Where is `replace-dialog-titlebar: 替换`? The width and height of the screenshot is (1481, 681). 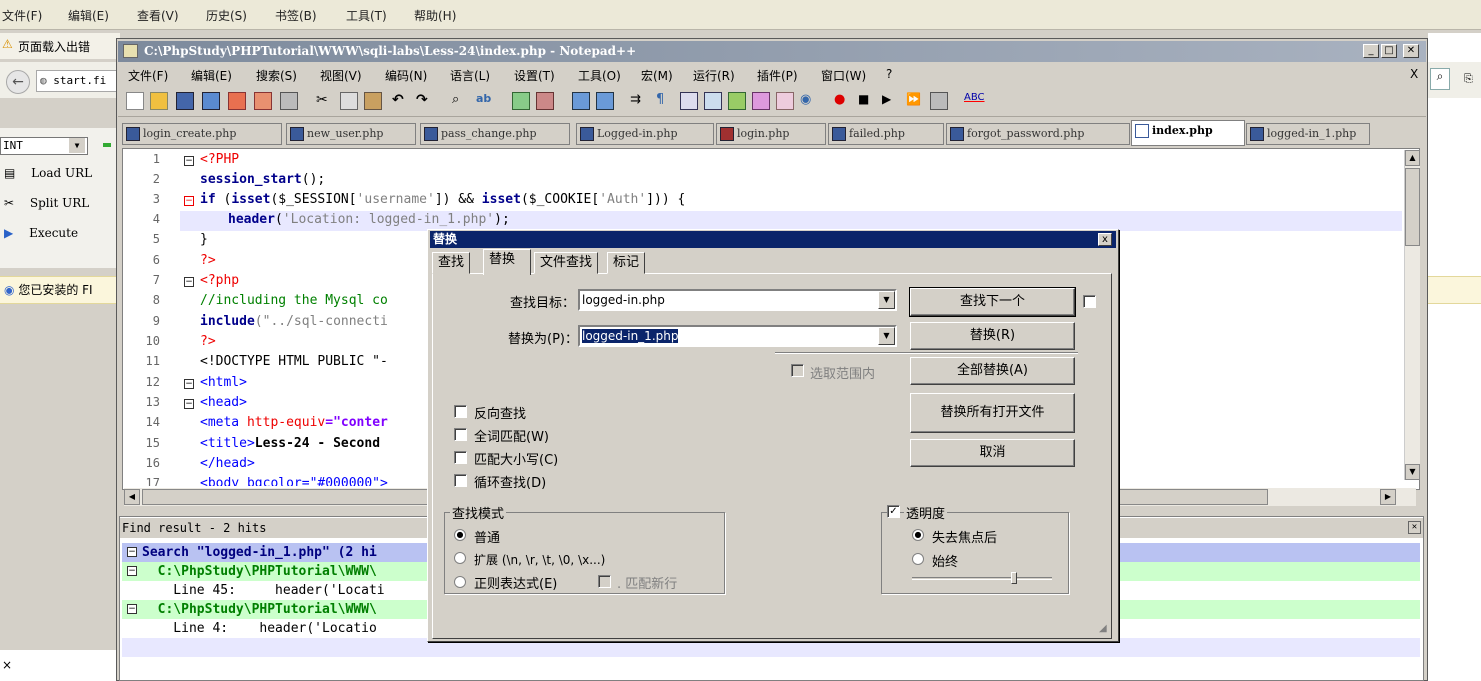 replace-dialog-titlebar: 替换 is located at coordinates (773, 239).